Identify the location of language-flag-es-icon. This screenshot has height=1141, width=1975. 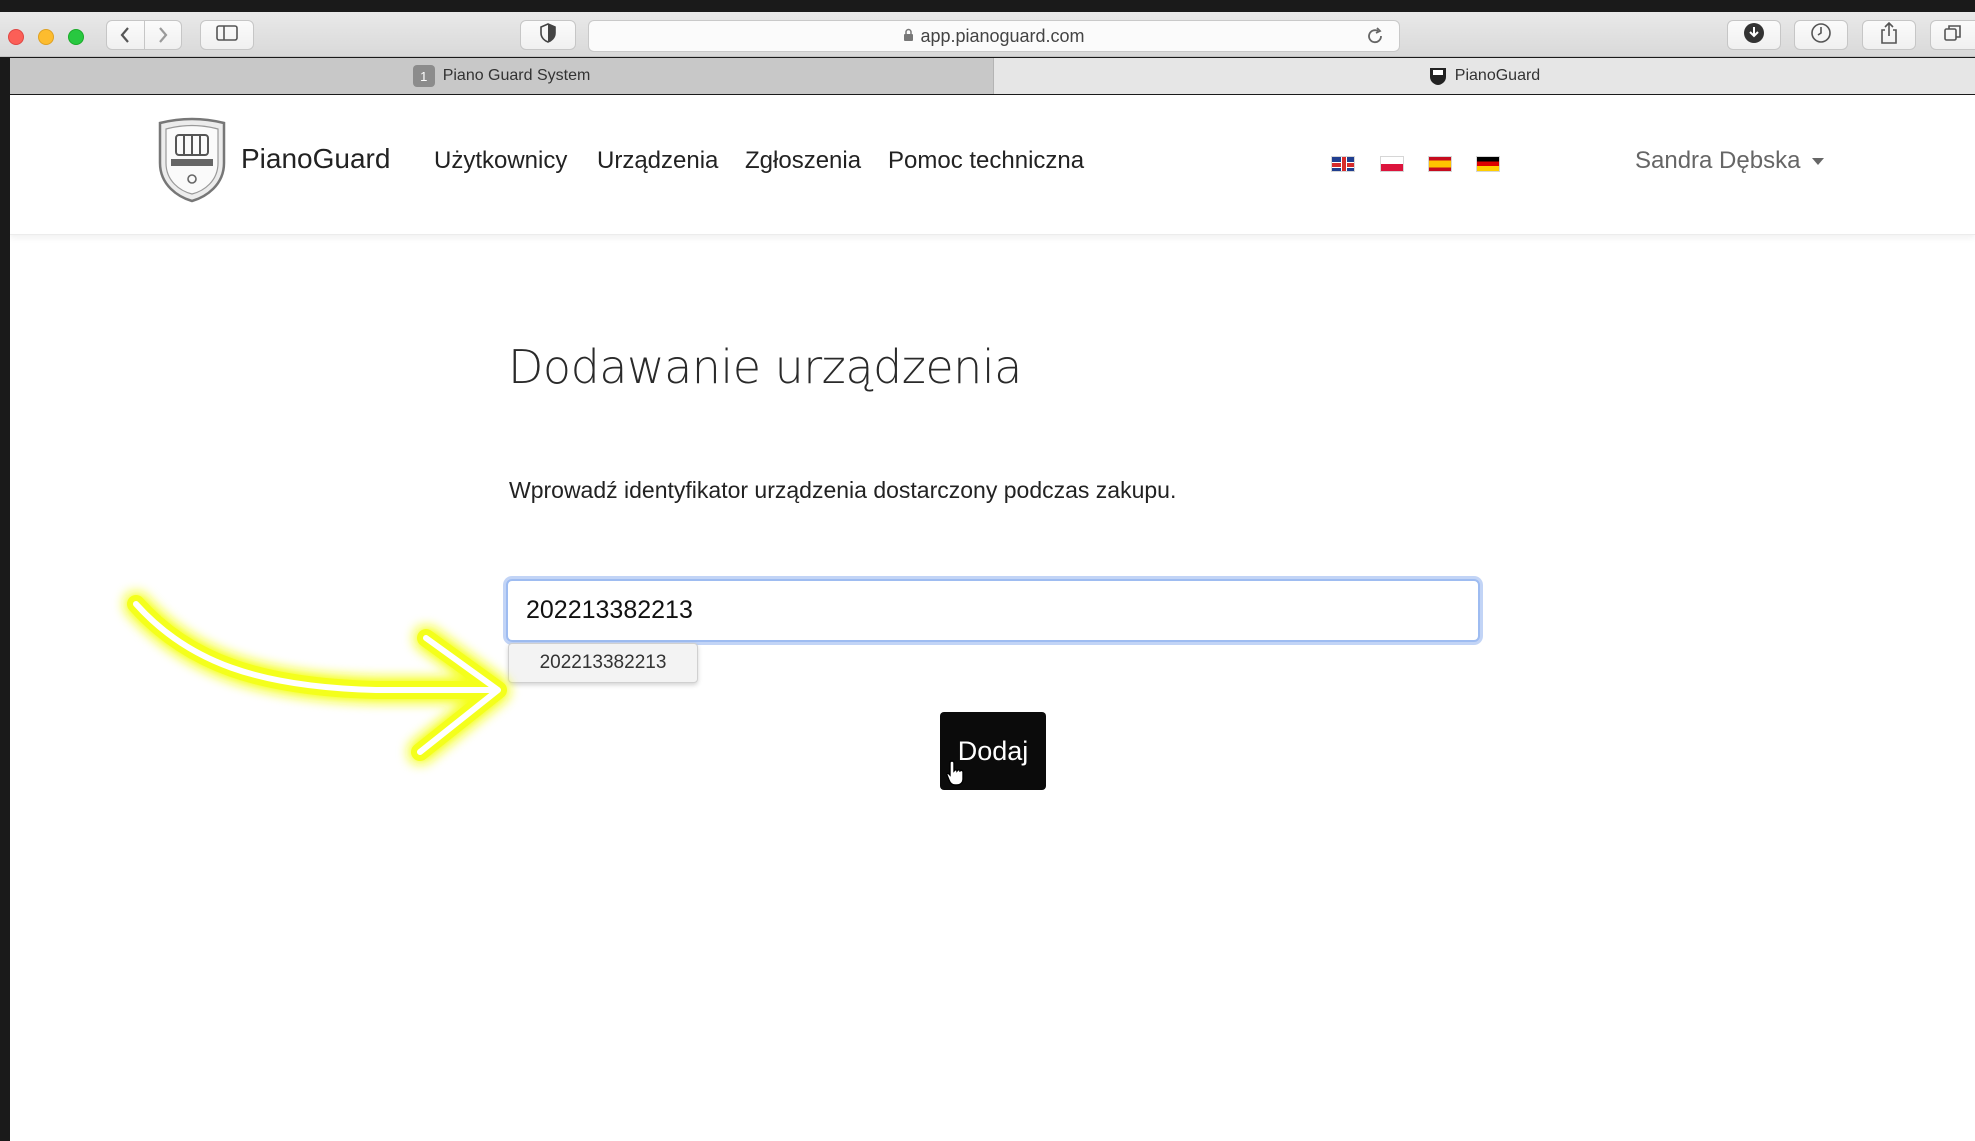
(1440, 164).